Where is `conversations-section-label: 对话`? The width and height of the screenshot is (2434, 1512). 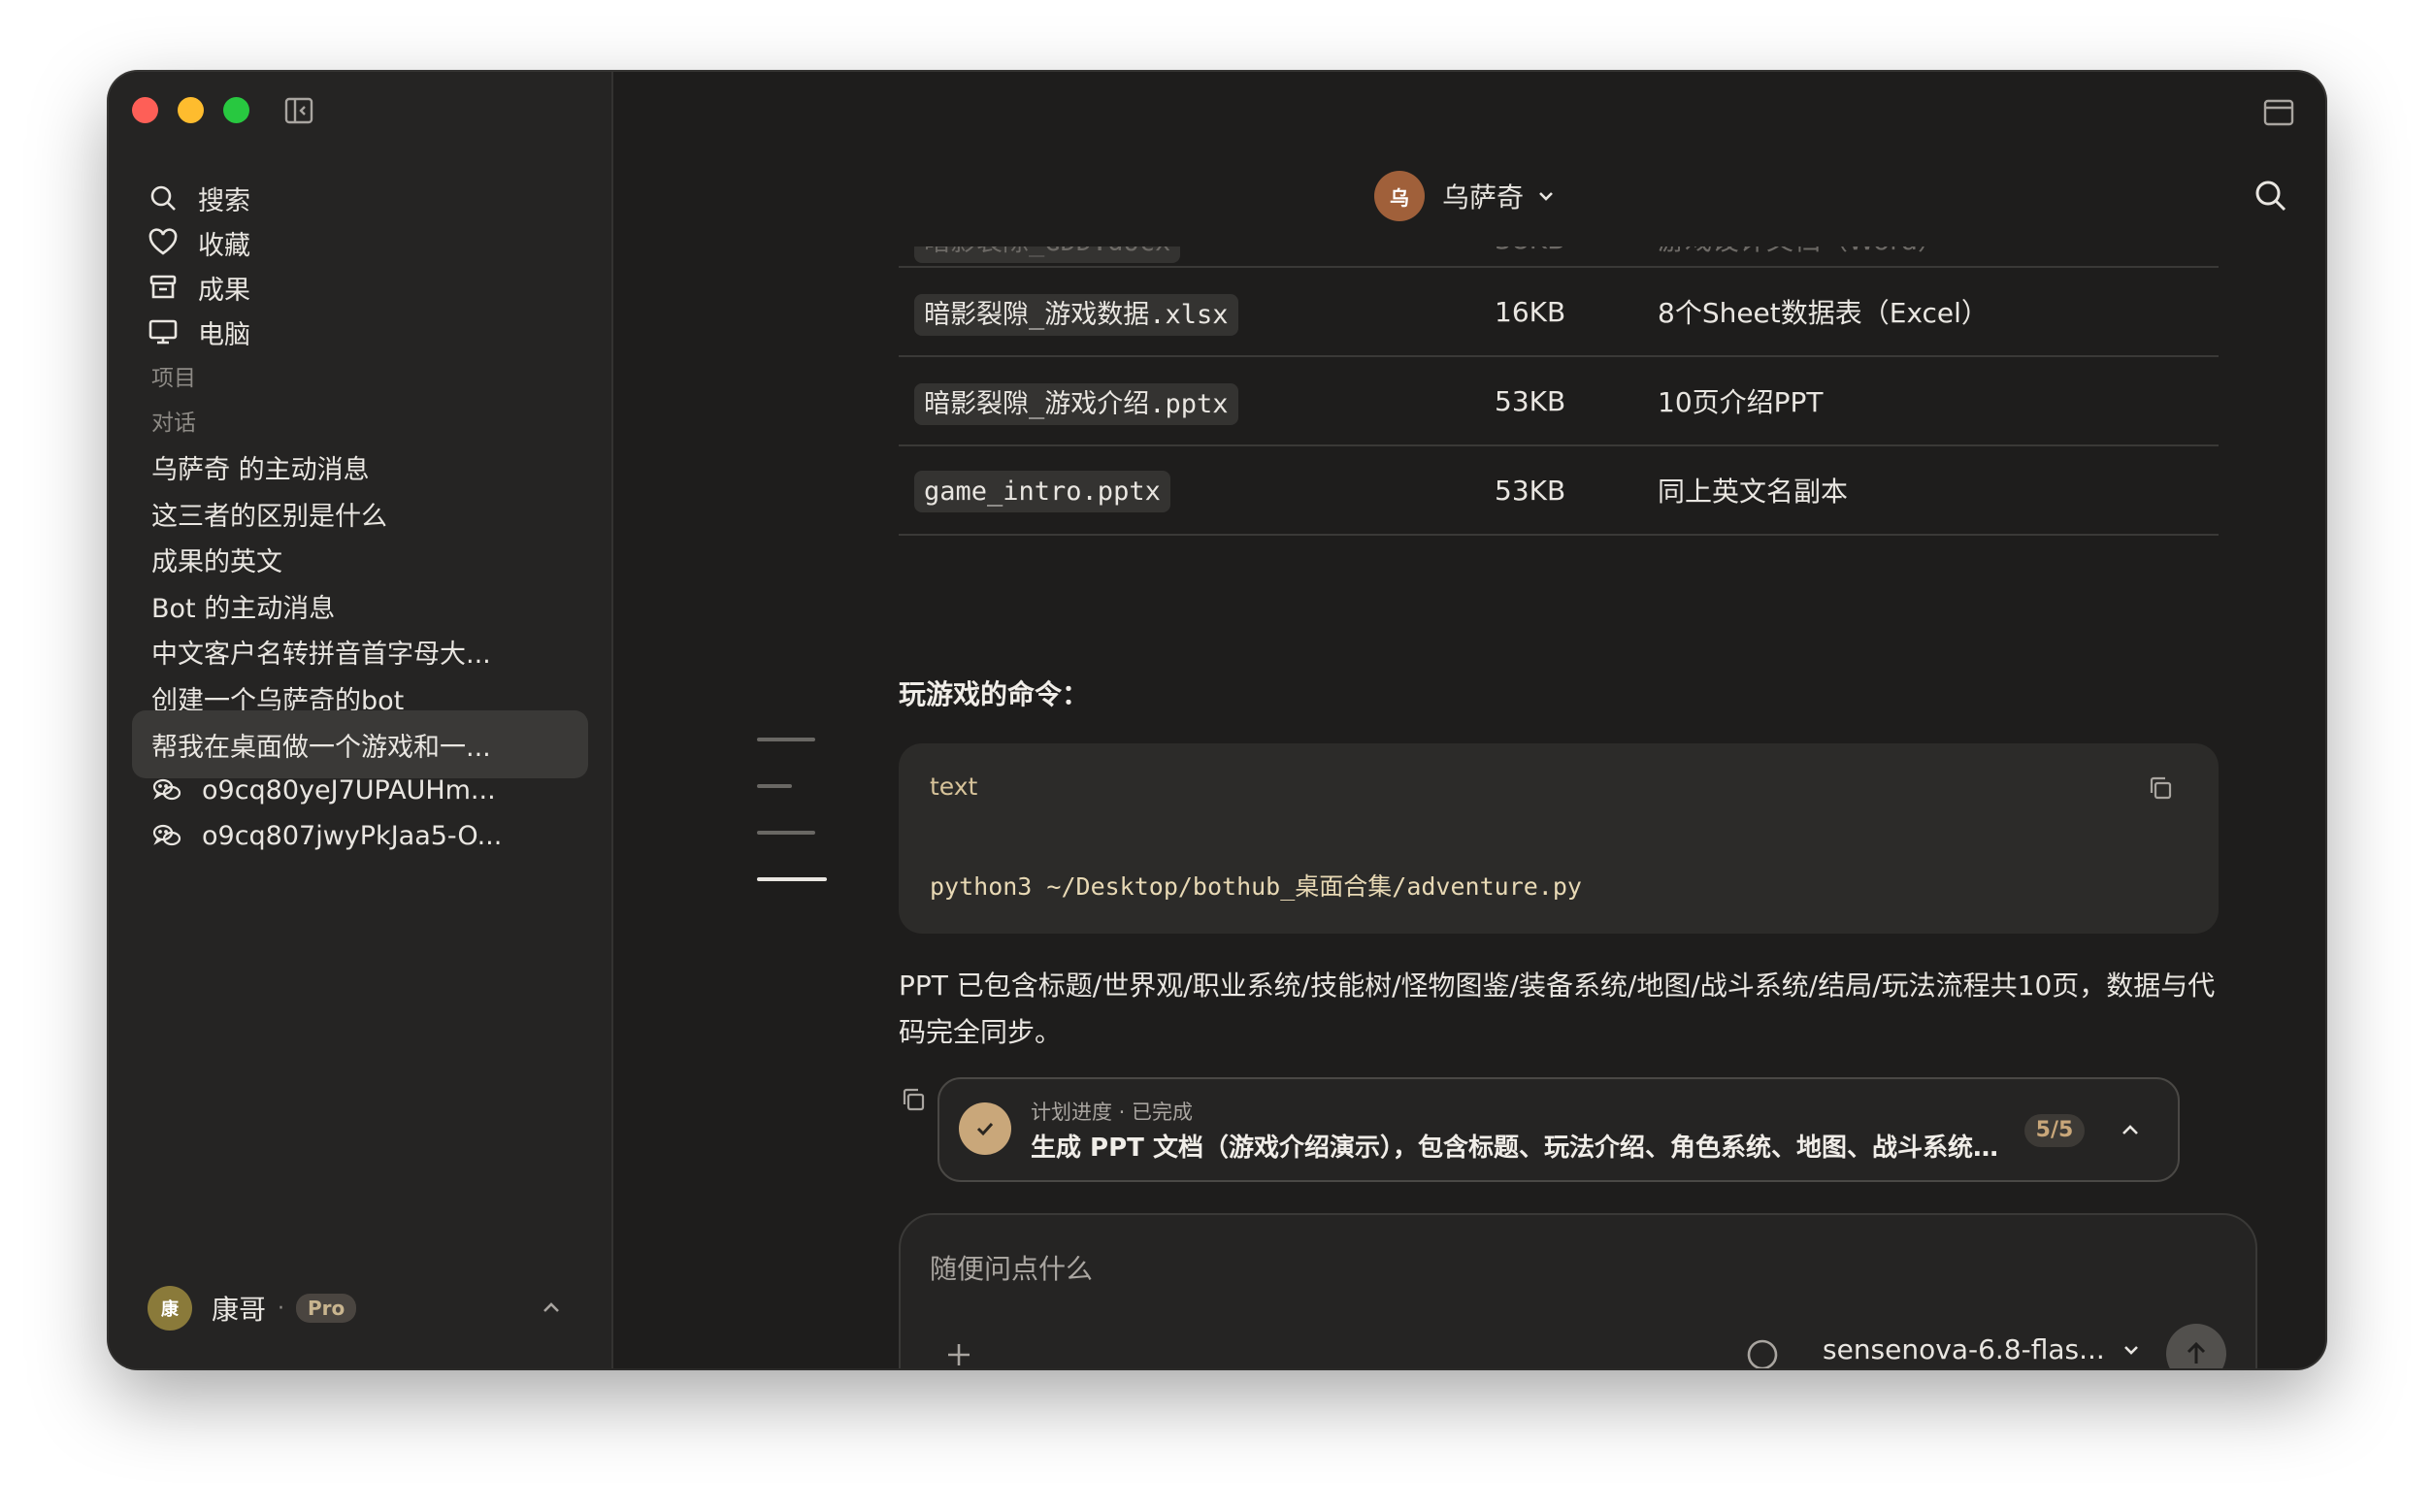
conversations-section-label: 对话 is located at coordinates (173, 424).